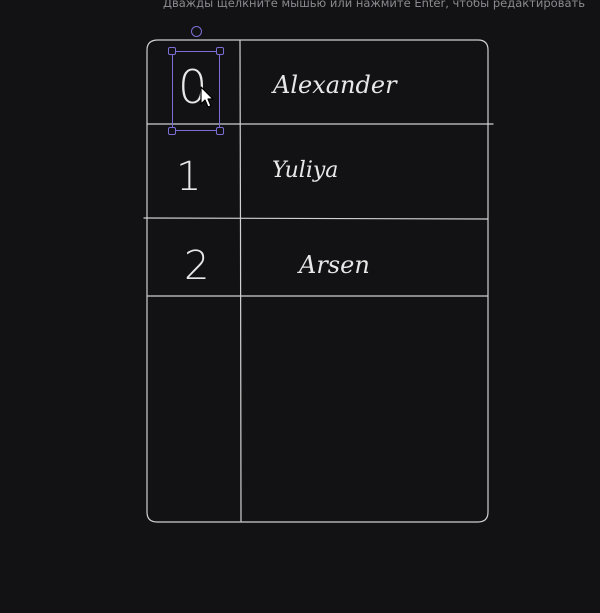 The height and width of the screenshot is (613, 600). I want to click on row-name-0: Alexander, so click(335, 85).